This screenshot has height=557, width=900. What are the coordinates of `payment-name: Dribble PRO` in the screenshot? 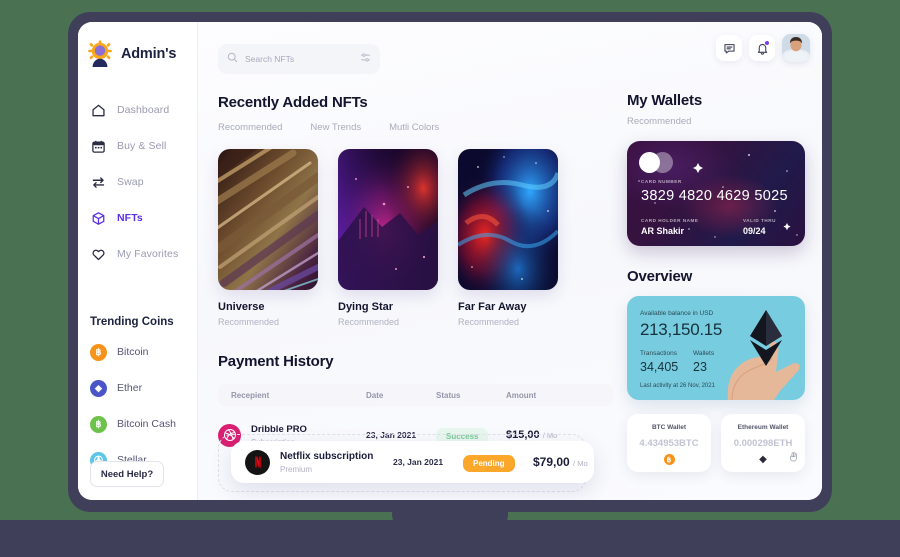 It's located at (279, 429).